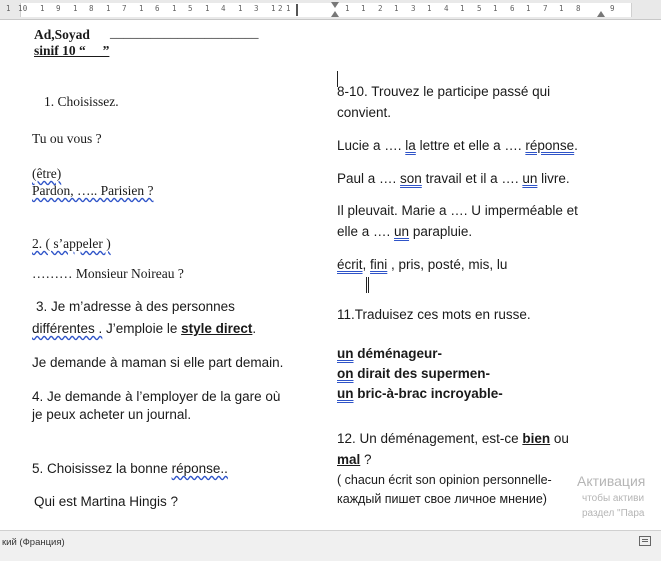 This screenshot has width=661, height=561. I want to click on language-indicator: кий (Франция), so click(33, 542).